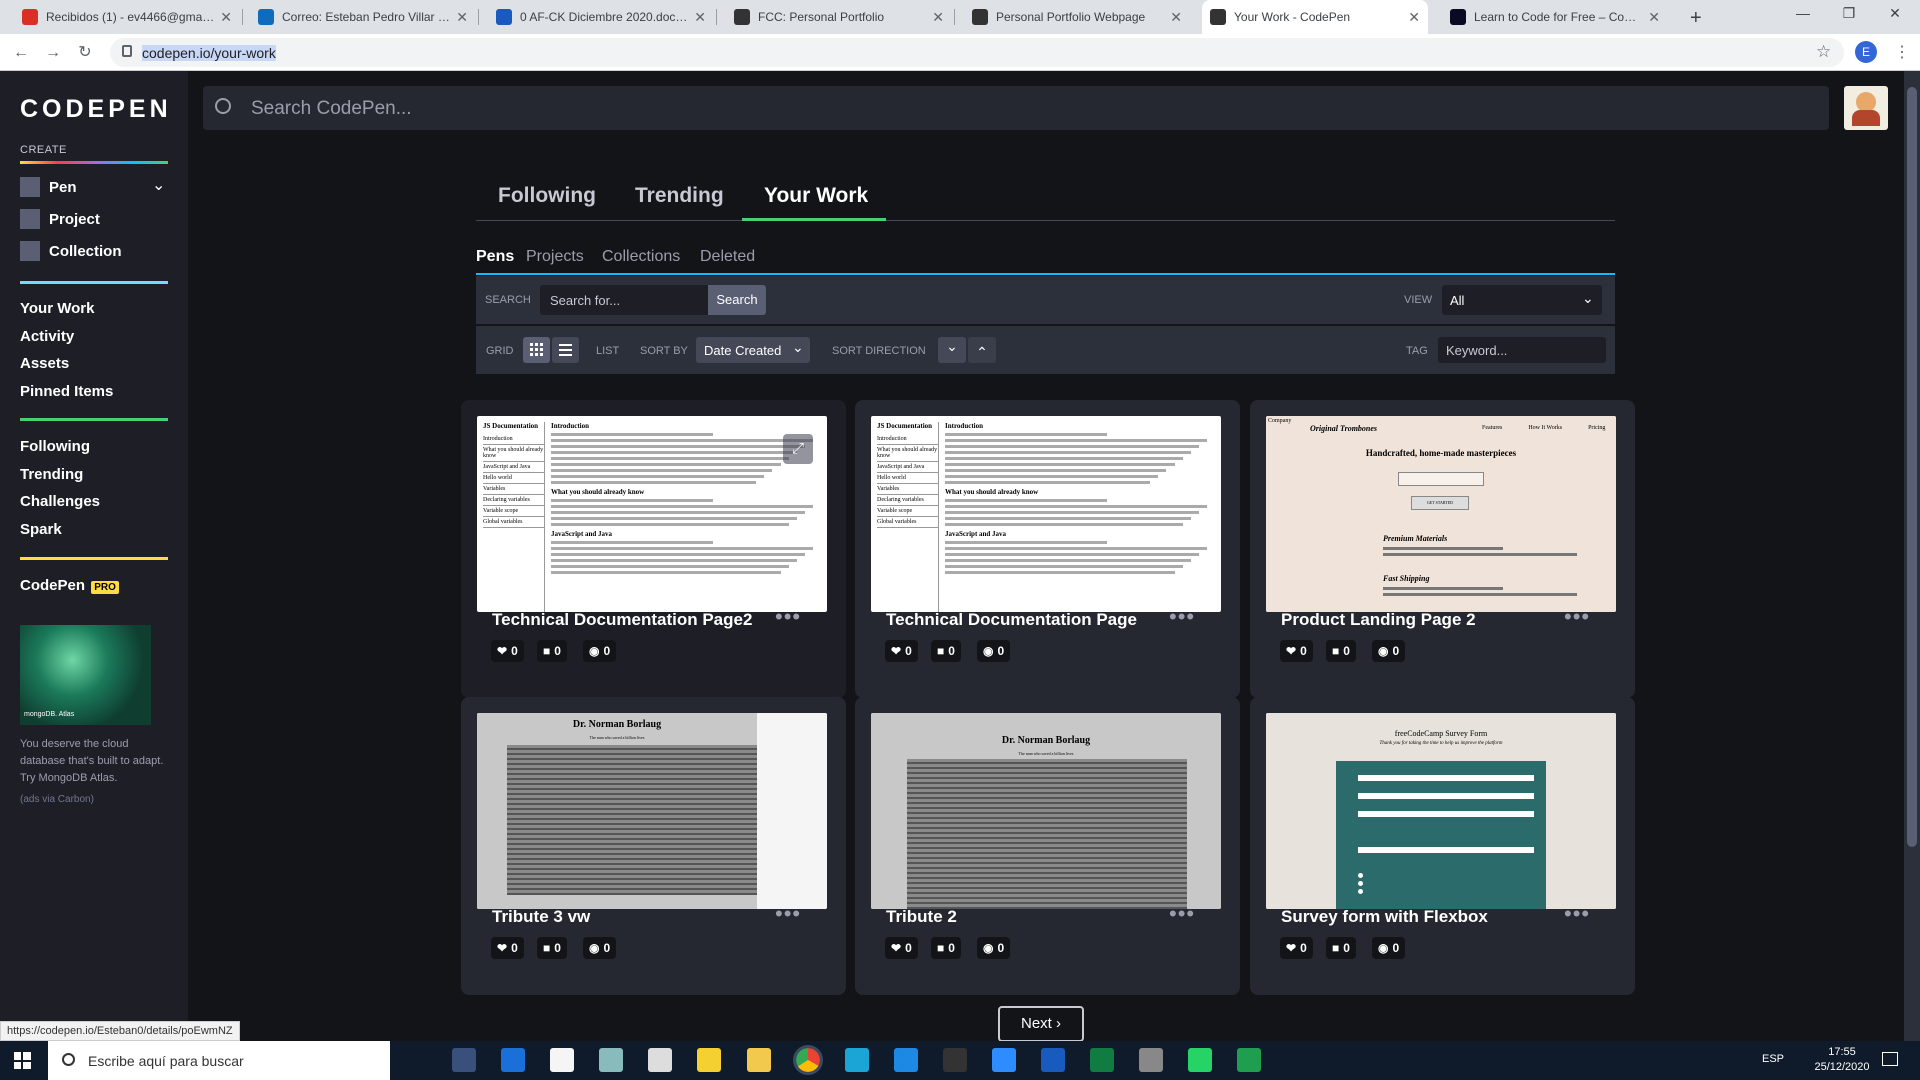  Describe the element at coordinates (565, 350) in the screenshot. I see `list-view-button` at that location.